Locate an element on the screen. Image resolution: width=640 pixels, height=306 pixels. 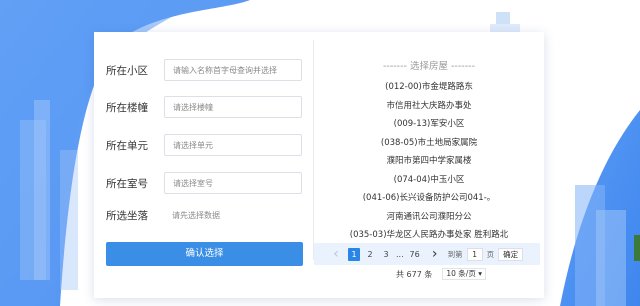
community-input is located at coordinates (233, 70).